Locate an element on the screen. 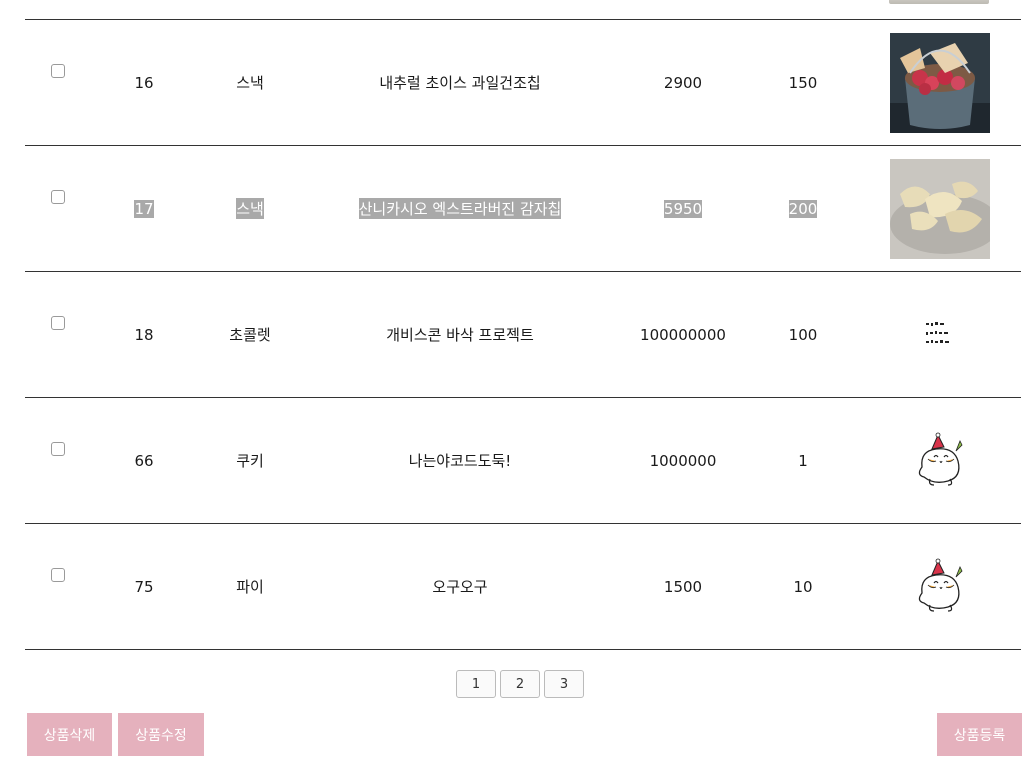 The image size is (1032, 764). product-stock-cell: 200 is located at coordinates (803, 208).